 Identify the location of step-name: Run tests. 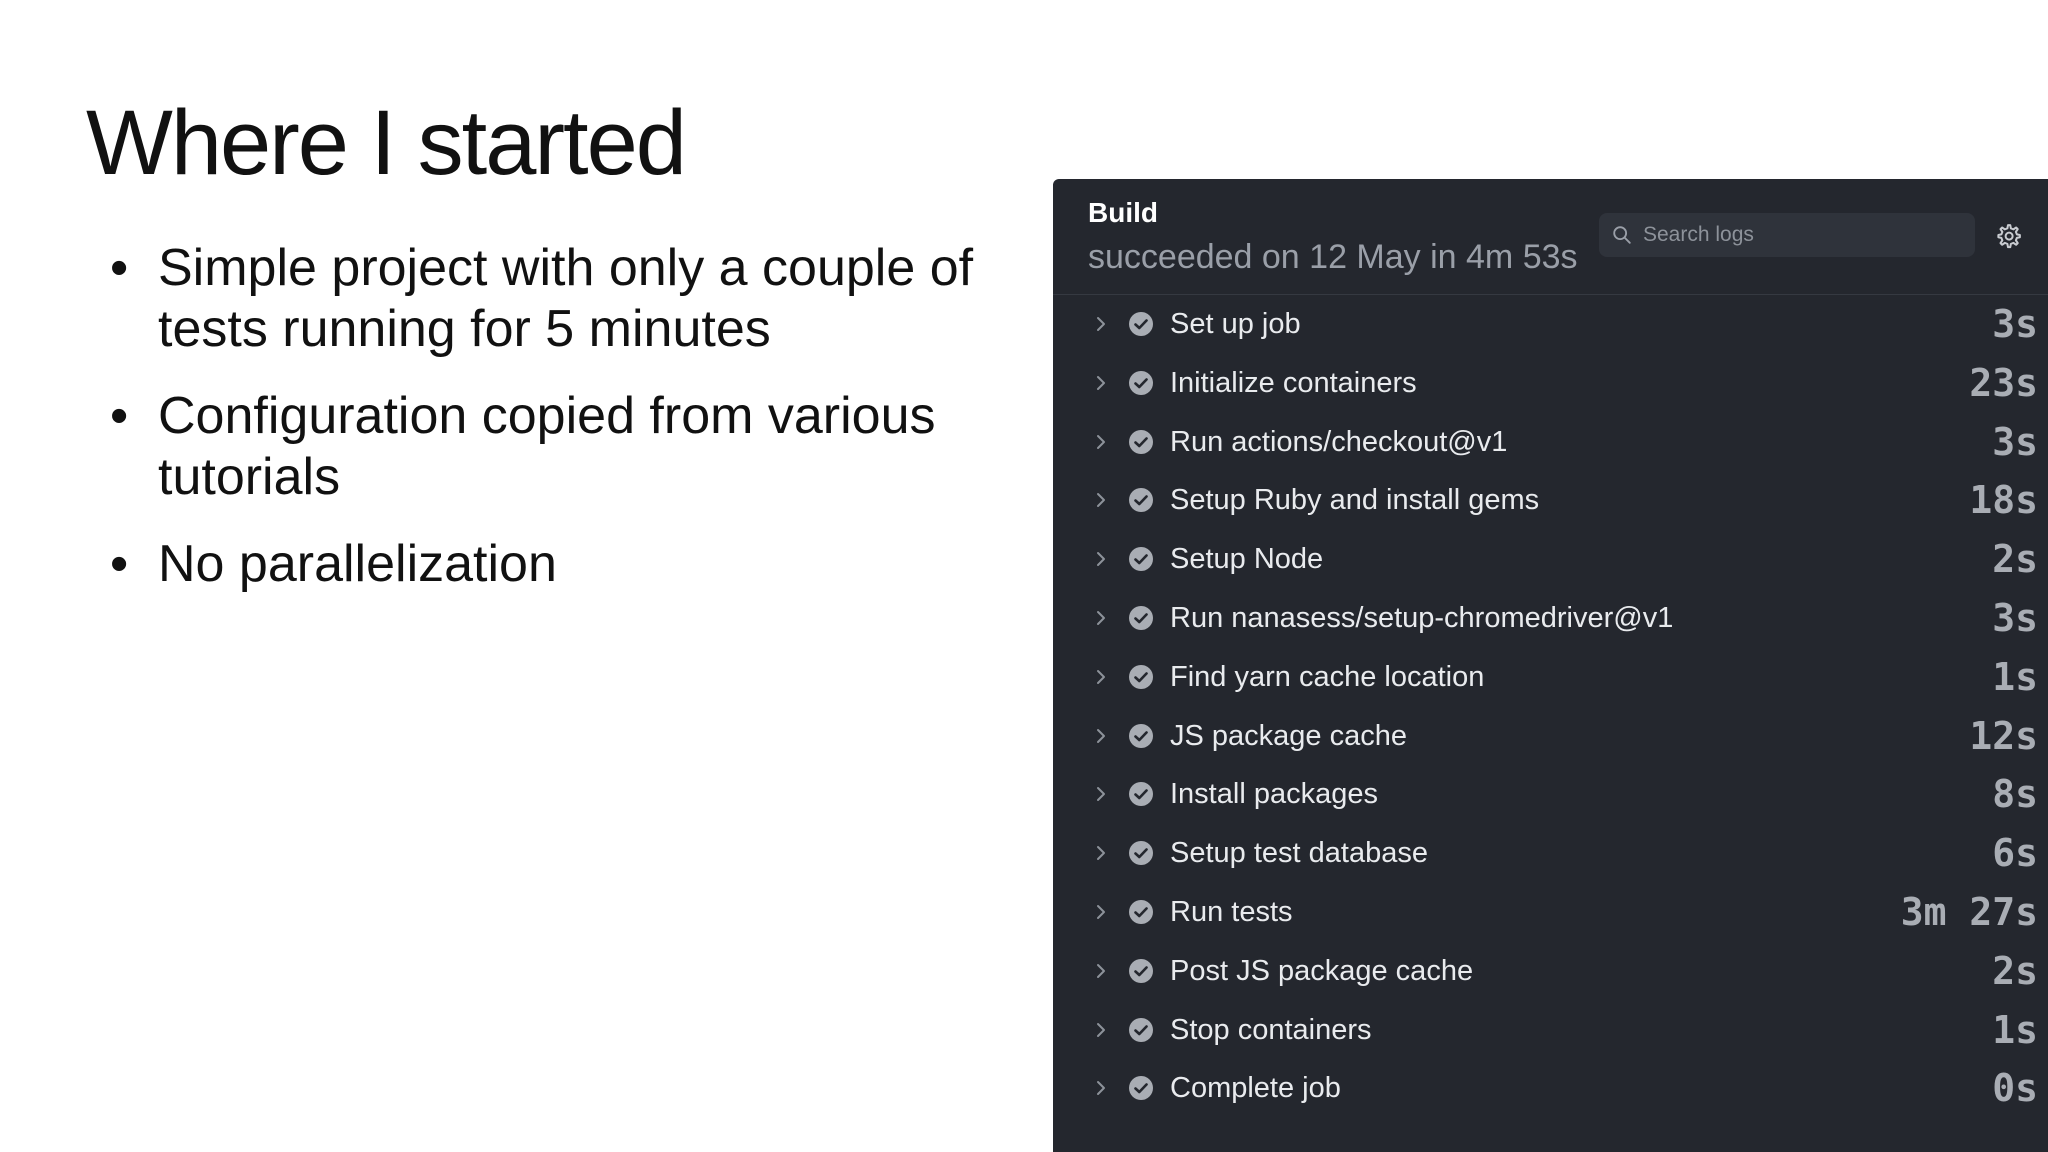
(1231, 911).